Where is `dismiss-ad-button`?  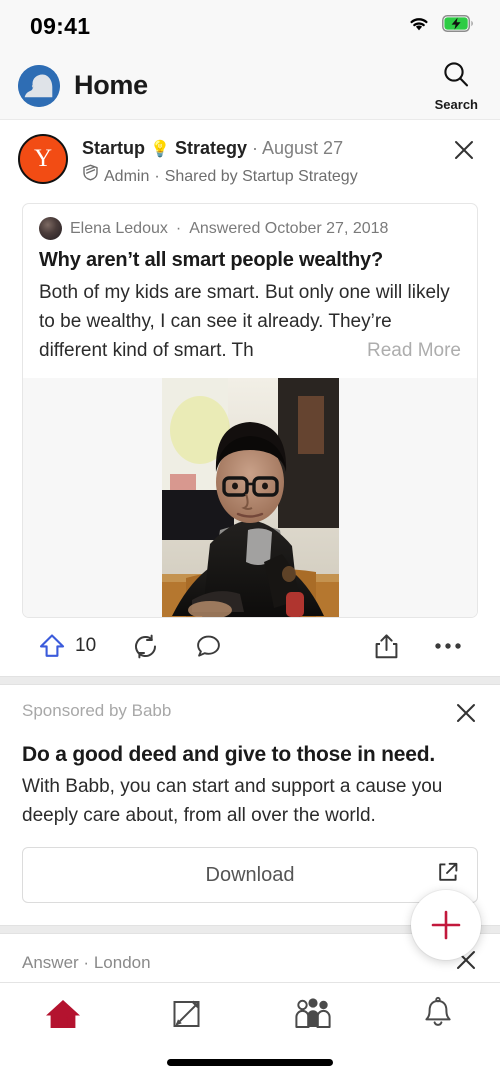 dismiss-ad-button is located at coordinates (466, 715).